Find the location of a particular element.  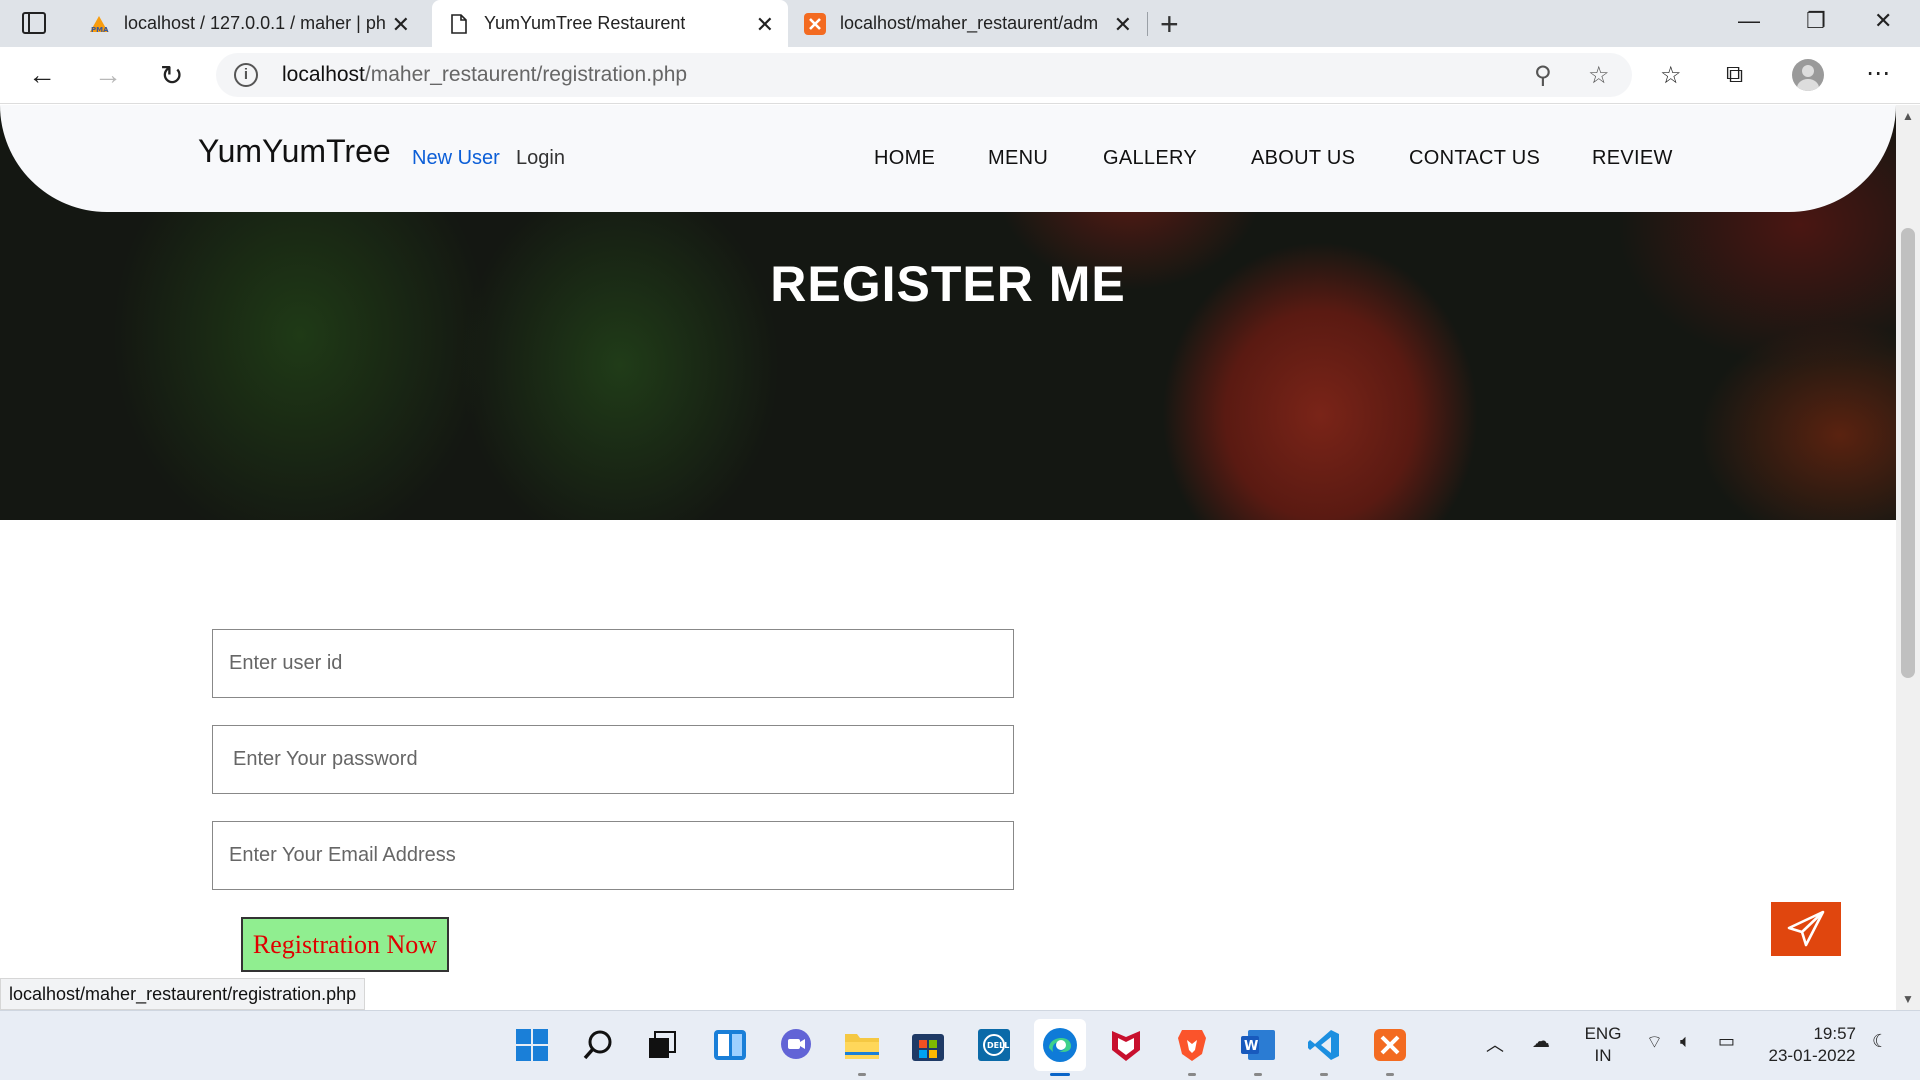

scroll-thumb is located at coordinates (1908, 453).